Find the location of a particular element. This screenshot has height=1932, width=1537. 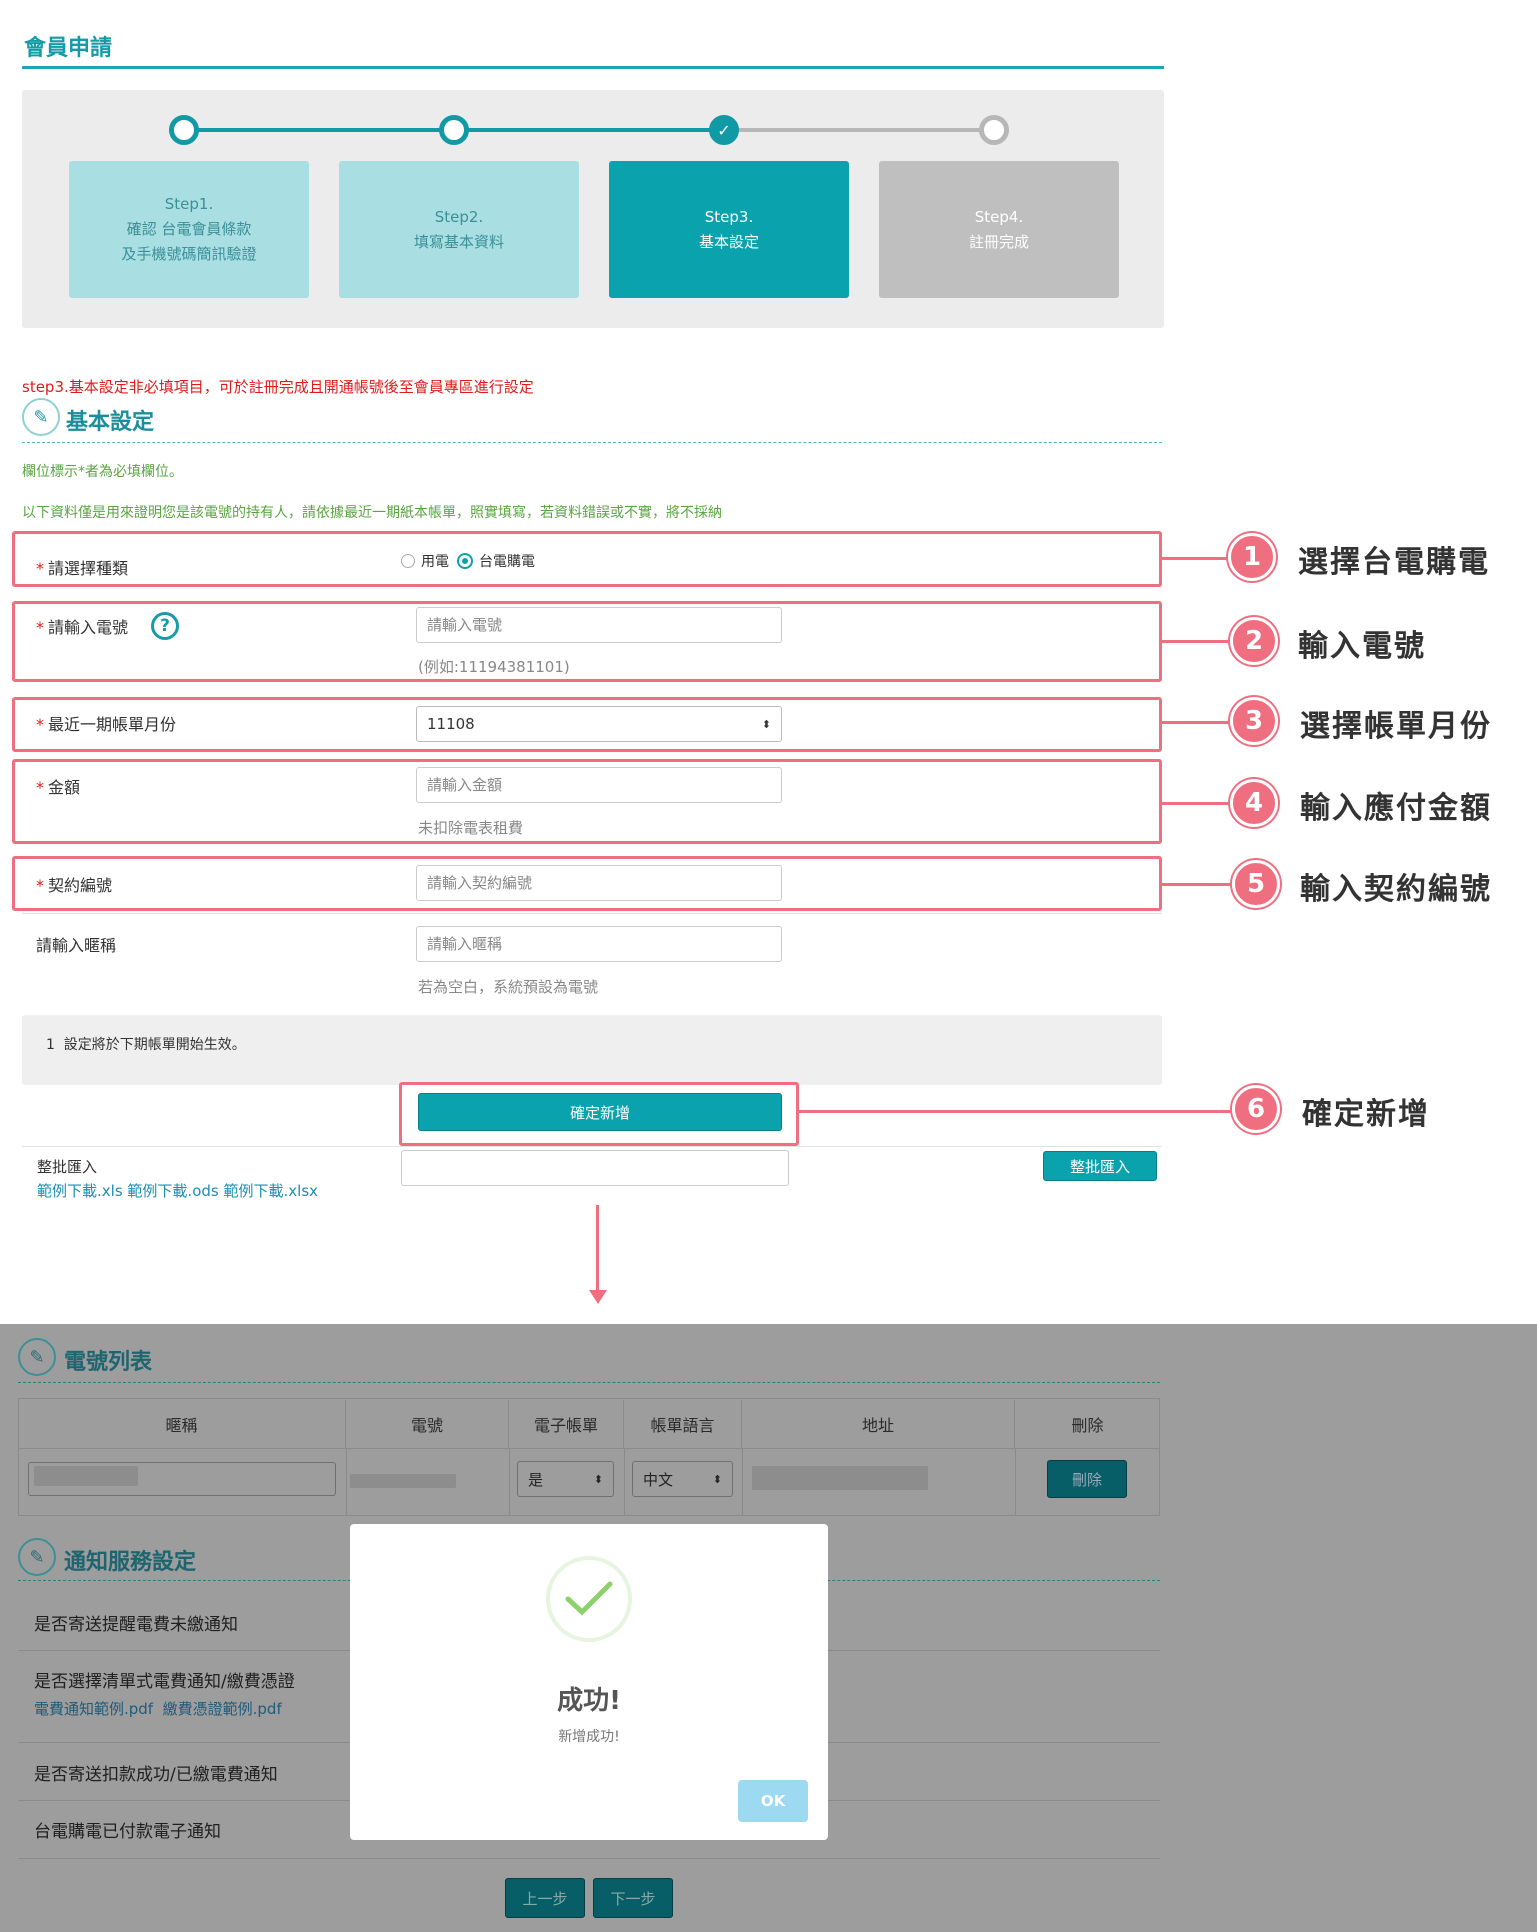

confirm-add-button: 確定新增 is located at coordinates (600, 1112).